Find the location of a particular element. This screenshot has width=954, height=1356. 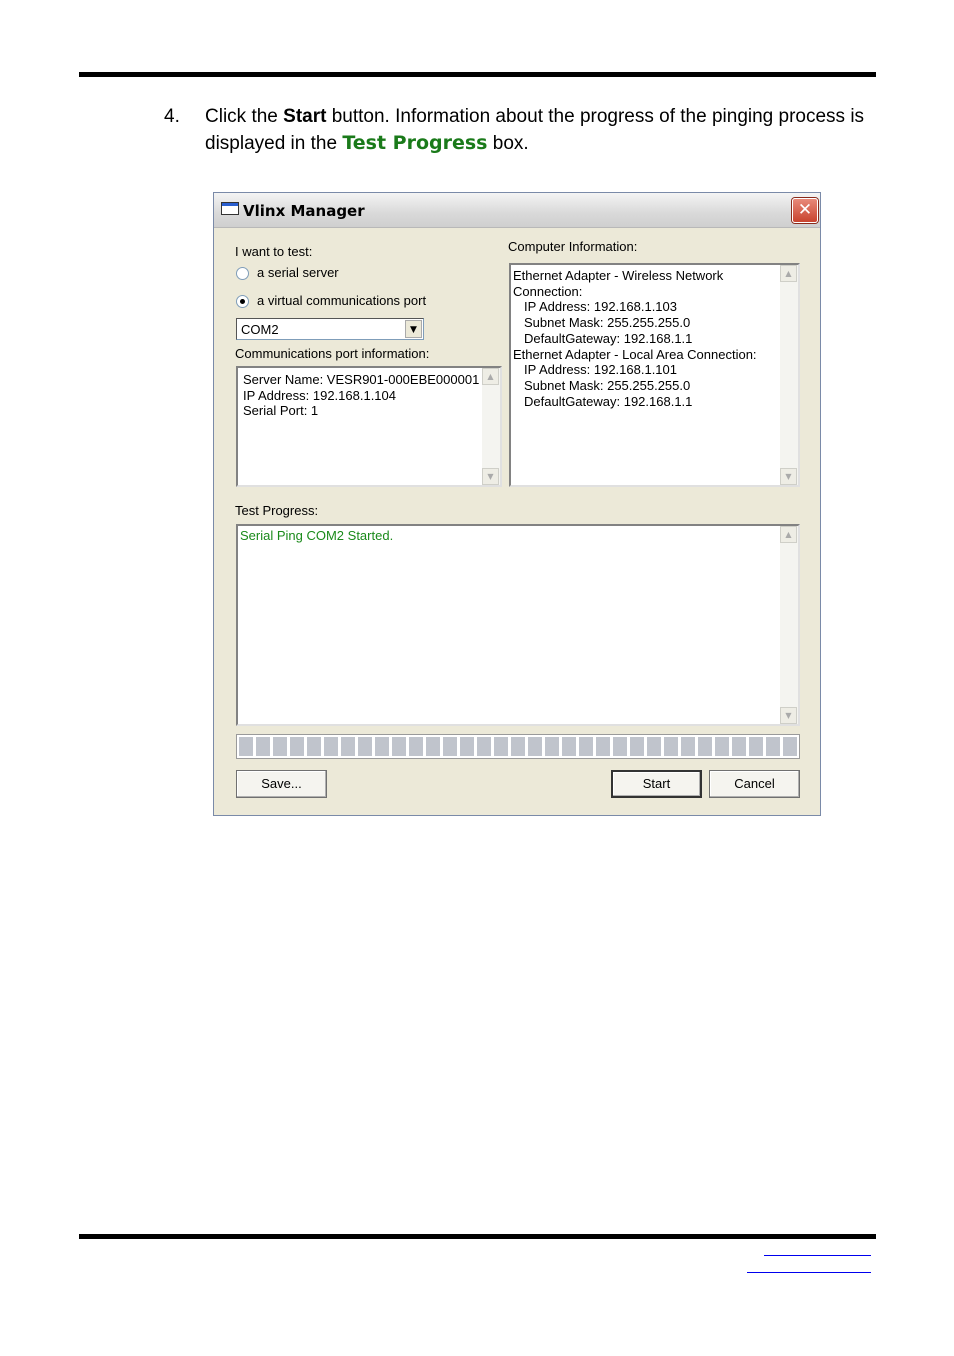

test-progress-word: Test Progress is located at coordinates (415, 143).